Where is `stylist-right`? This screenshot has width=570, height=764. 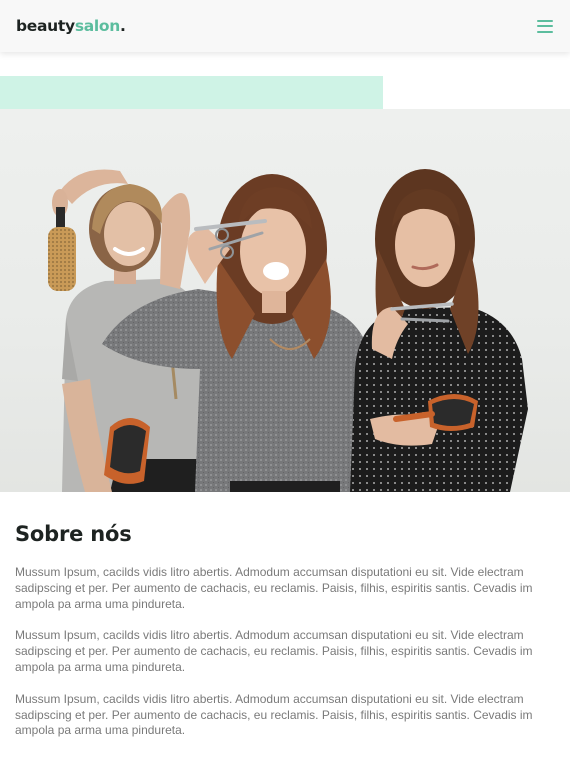
stylist-right is located at coordinates (439, 330).